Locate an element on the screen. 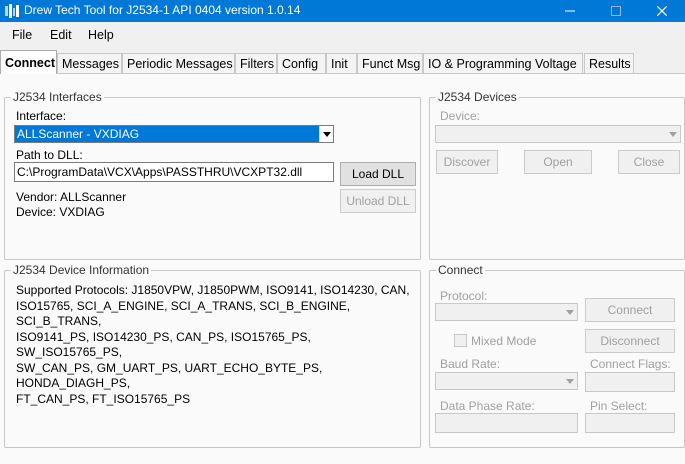 The width and height of the screenshot is (685, 464). pin-select-label: Pin Select: is located at coordinates (619, 406).